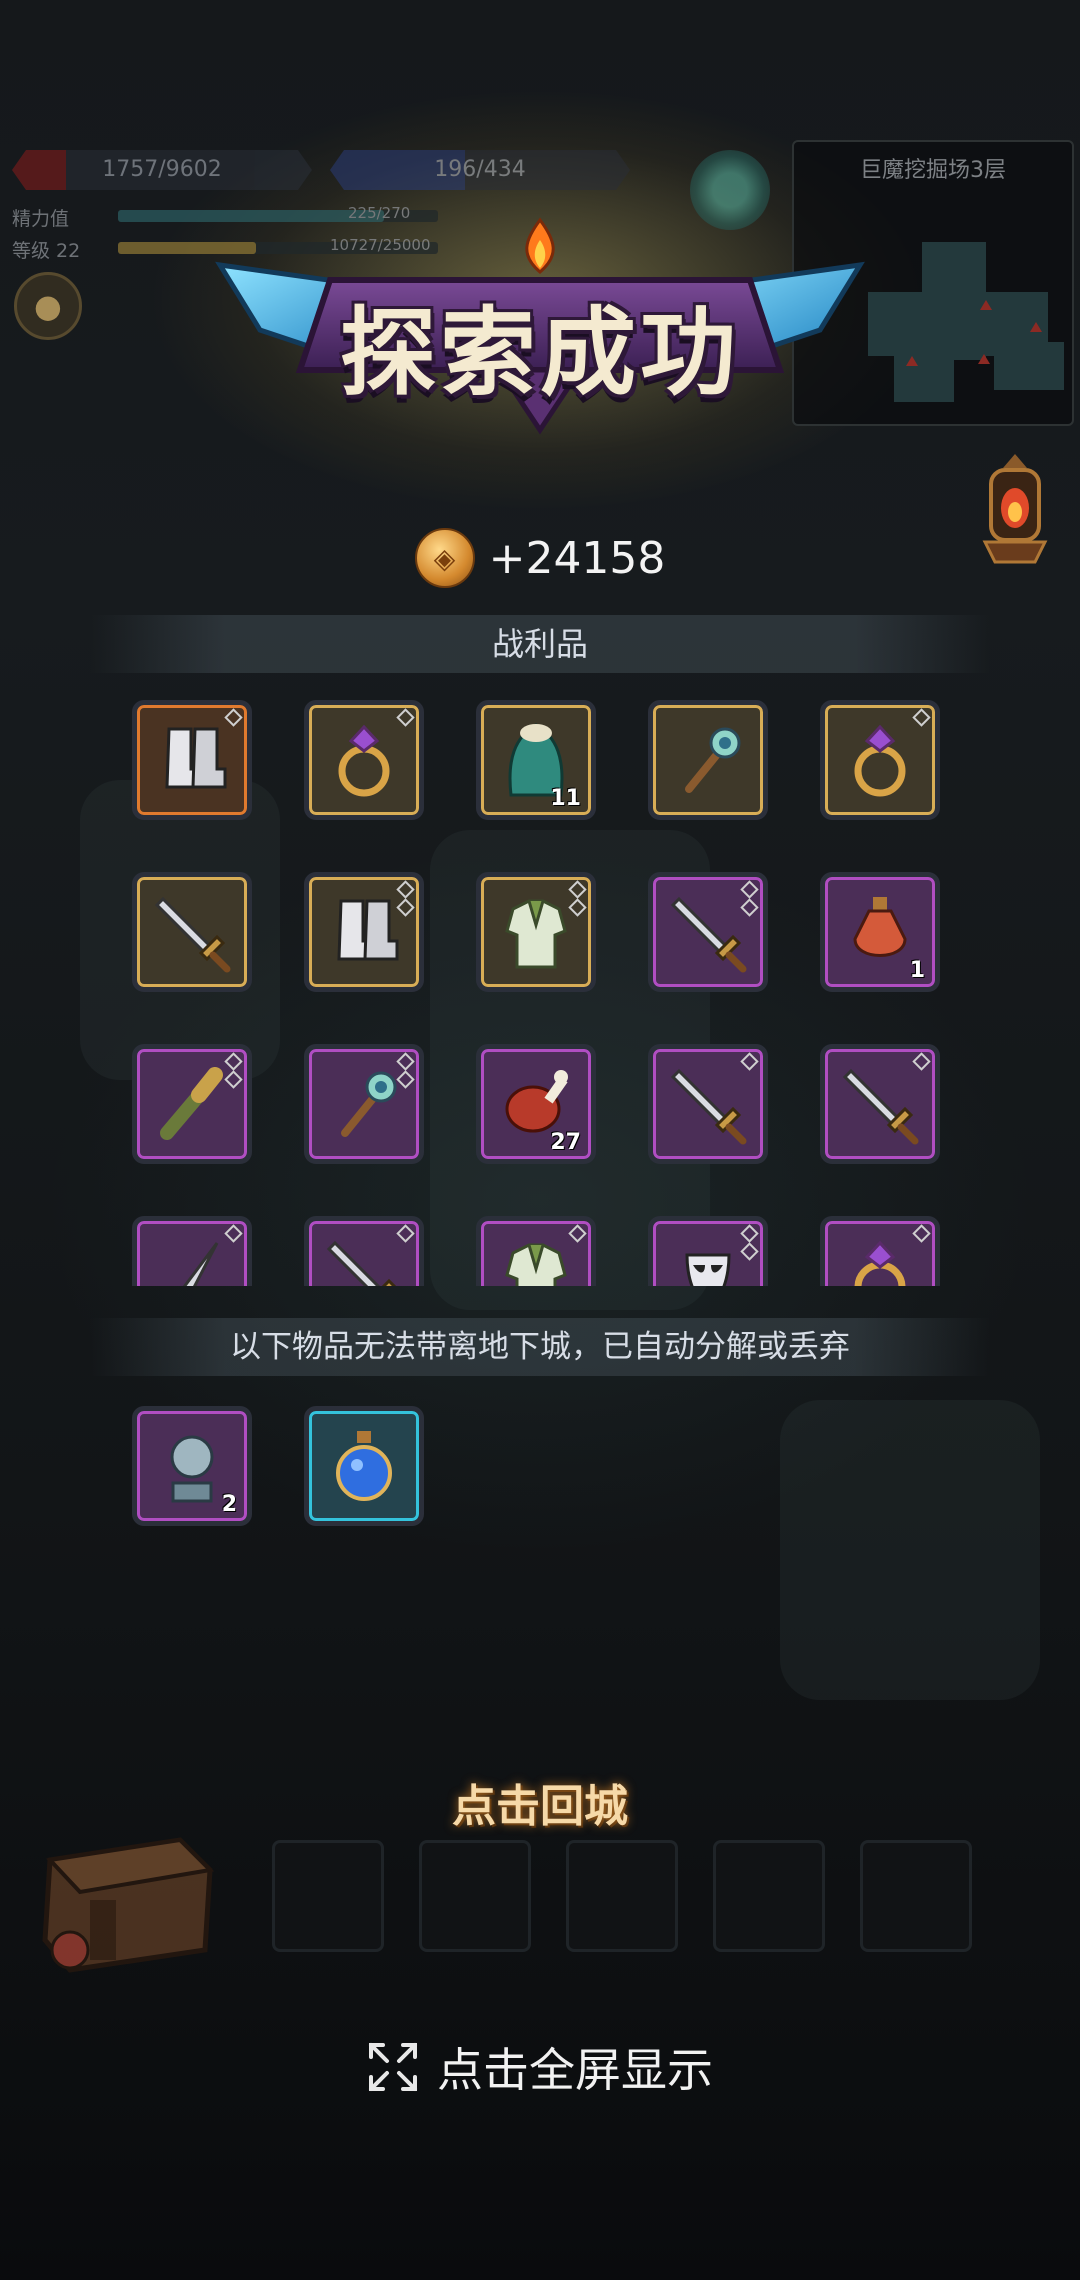  I want to click on discarded-section-title: 以下物品无法带离地下城，已自动分解或丢弃, so click(540, 1347).